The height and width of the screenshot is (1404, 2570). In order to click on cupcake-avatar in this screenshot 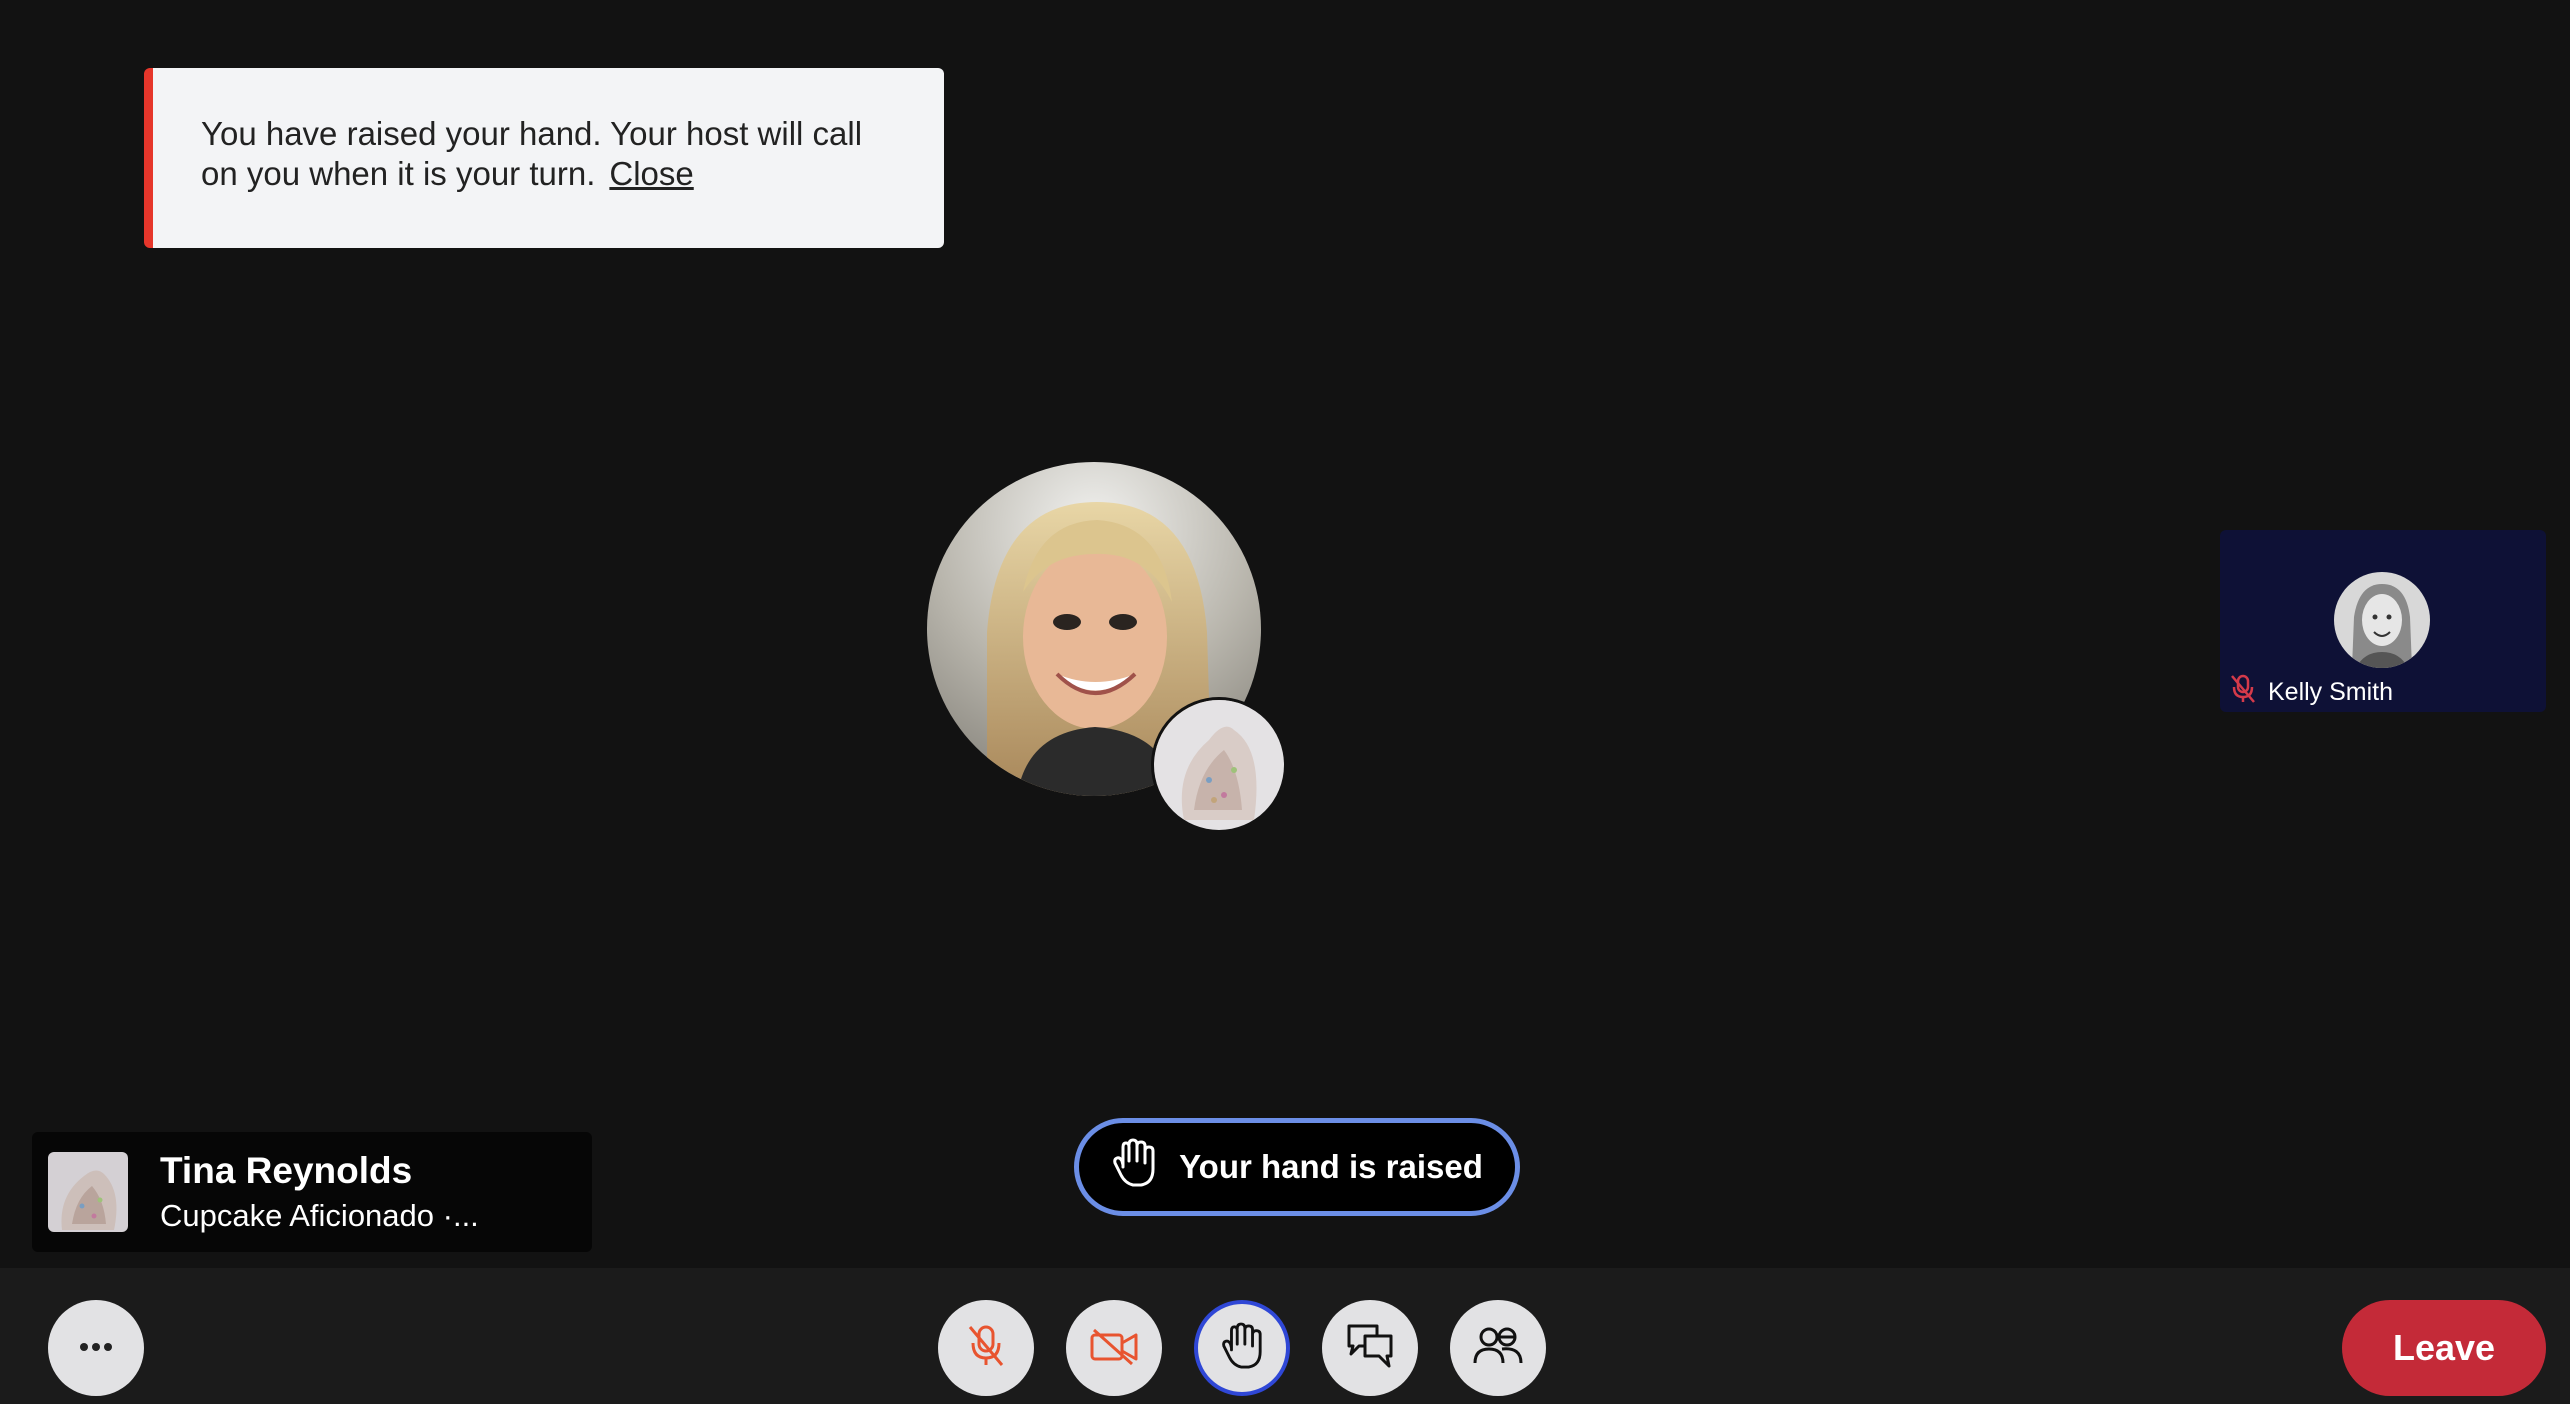, I will do `click(1219, 765)`.